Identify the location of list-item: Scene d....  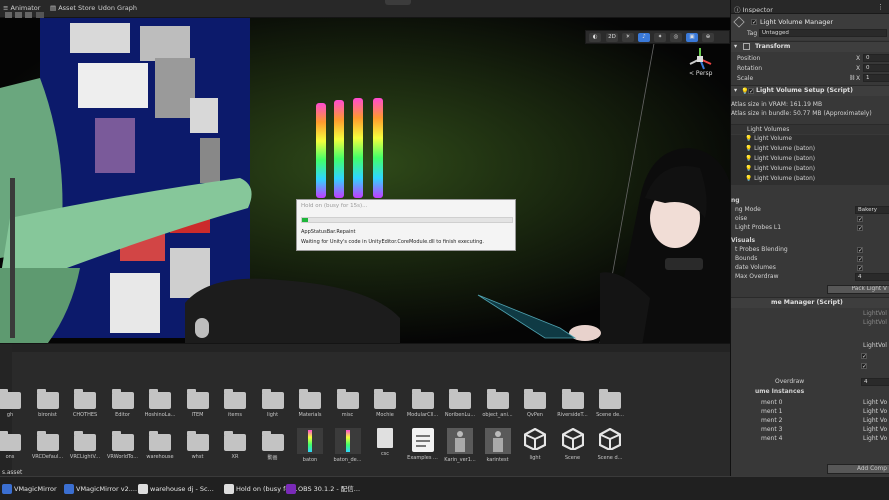
(610, 444).